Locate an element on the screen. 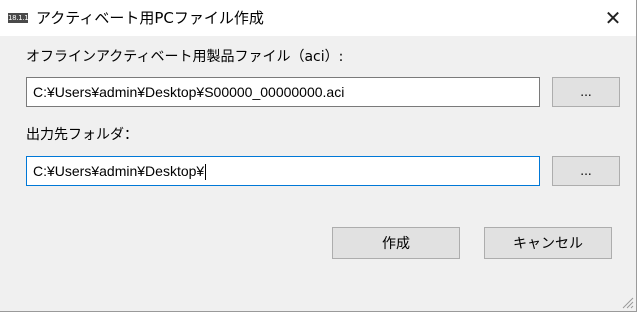 This screenshot has width=637, height=312. resize-grip-icon is located at coordinates (627, 302).